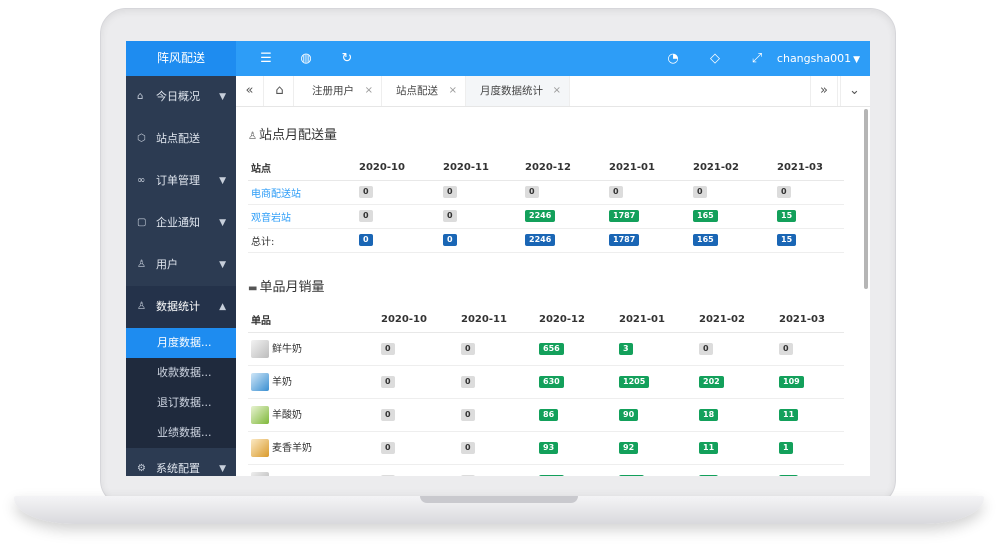 This screenshot has width=998, height=549. What do you see at coordinates (424, 91) in the screenshot?
I see `tab-station-delivery: 站点配送 ×` at bounding box center [424, 91].